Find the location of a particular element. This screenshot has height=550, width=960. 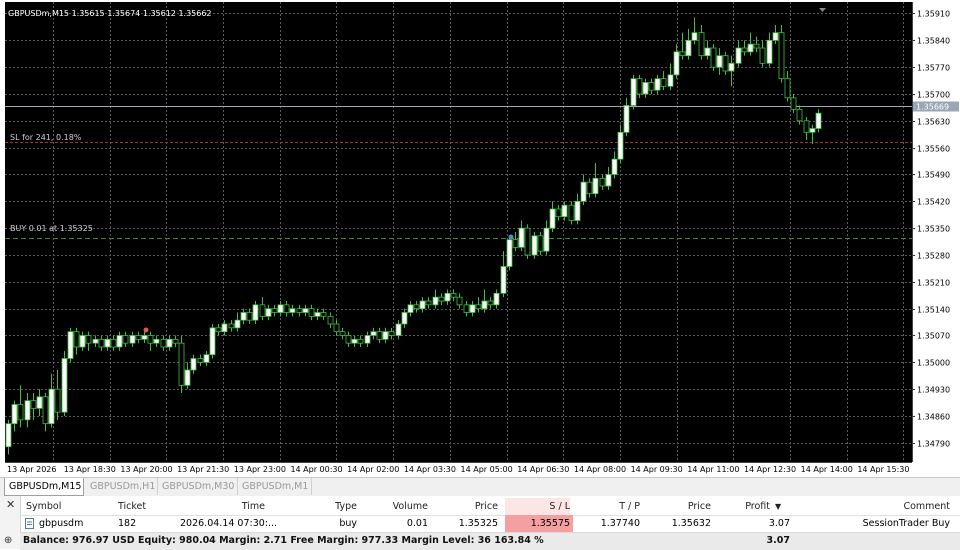

tab-gbpusdm-m30: GBPUSDm,M30 is located at coordinates (198, 486).